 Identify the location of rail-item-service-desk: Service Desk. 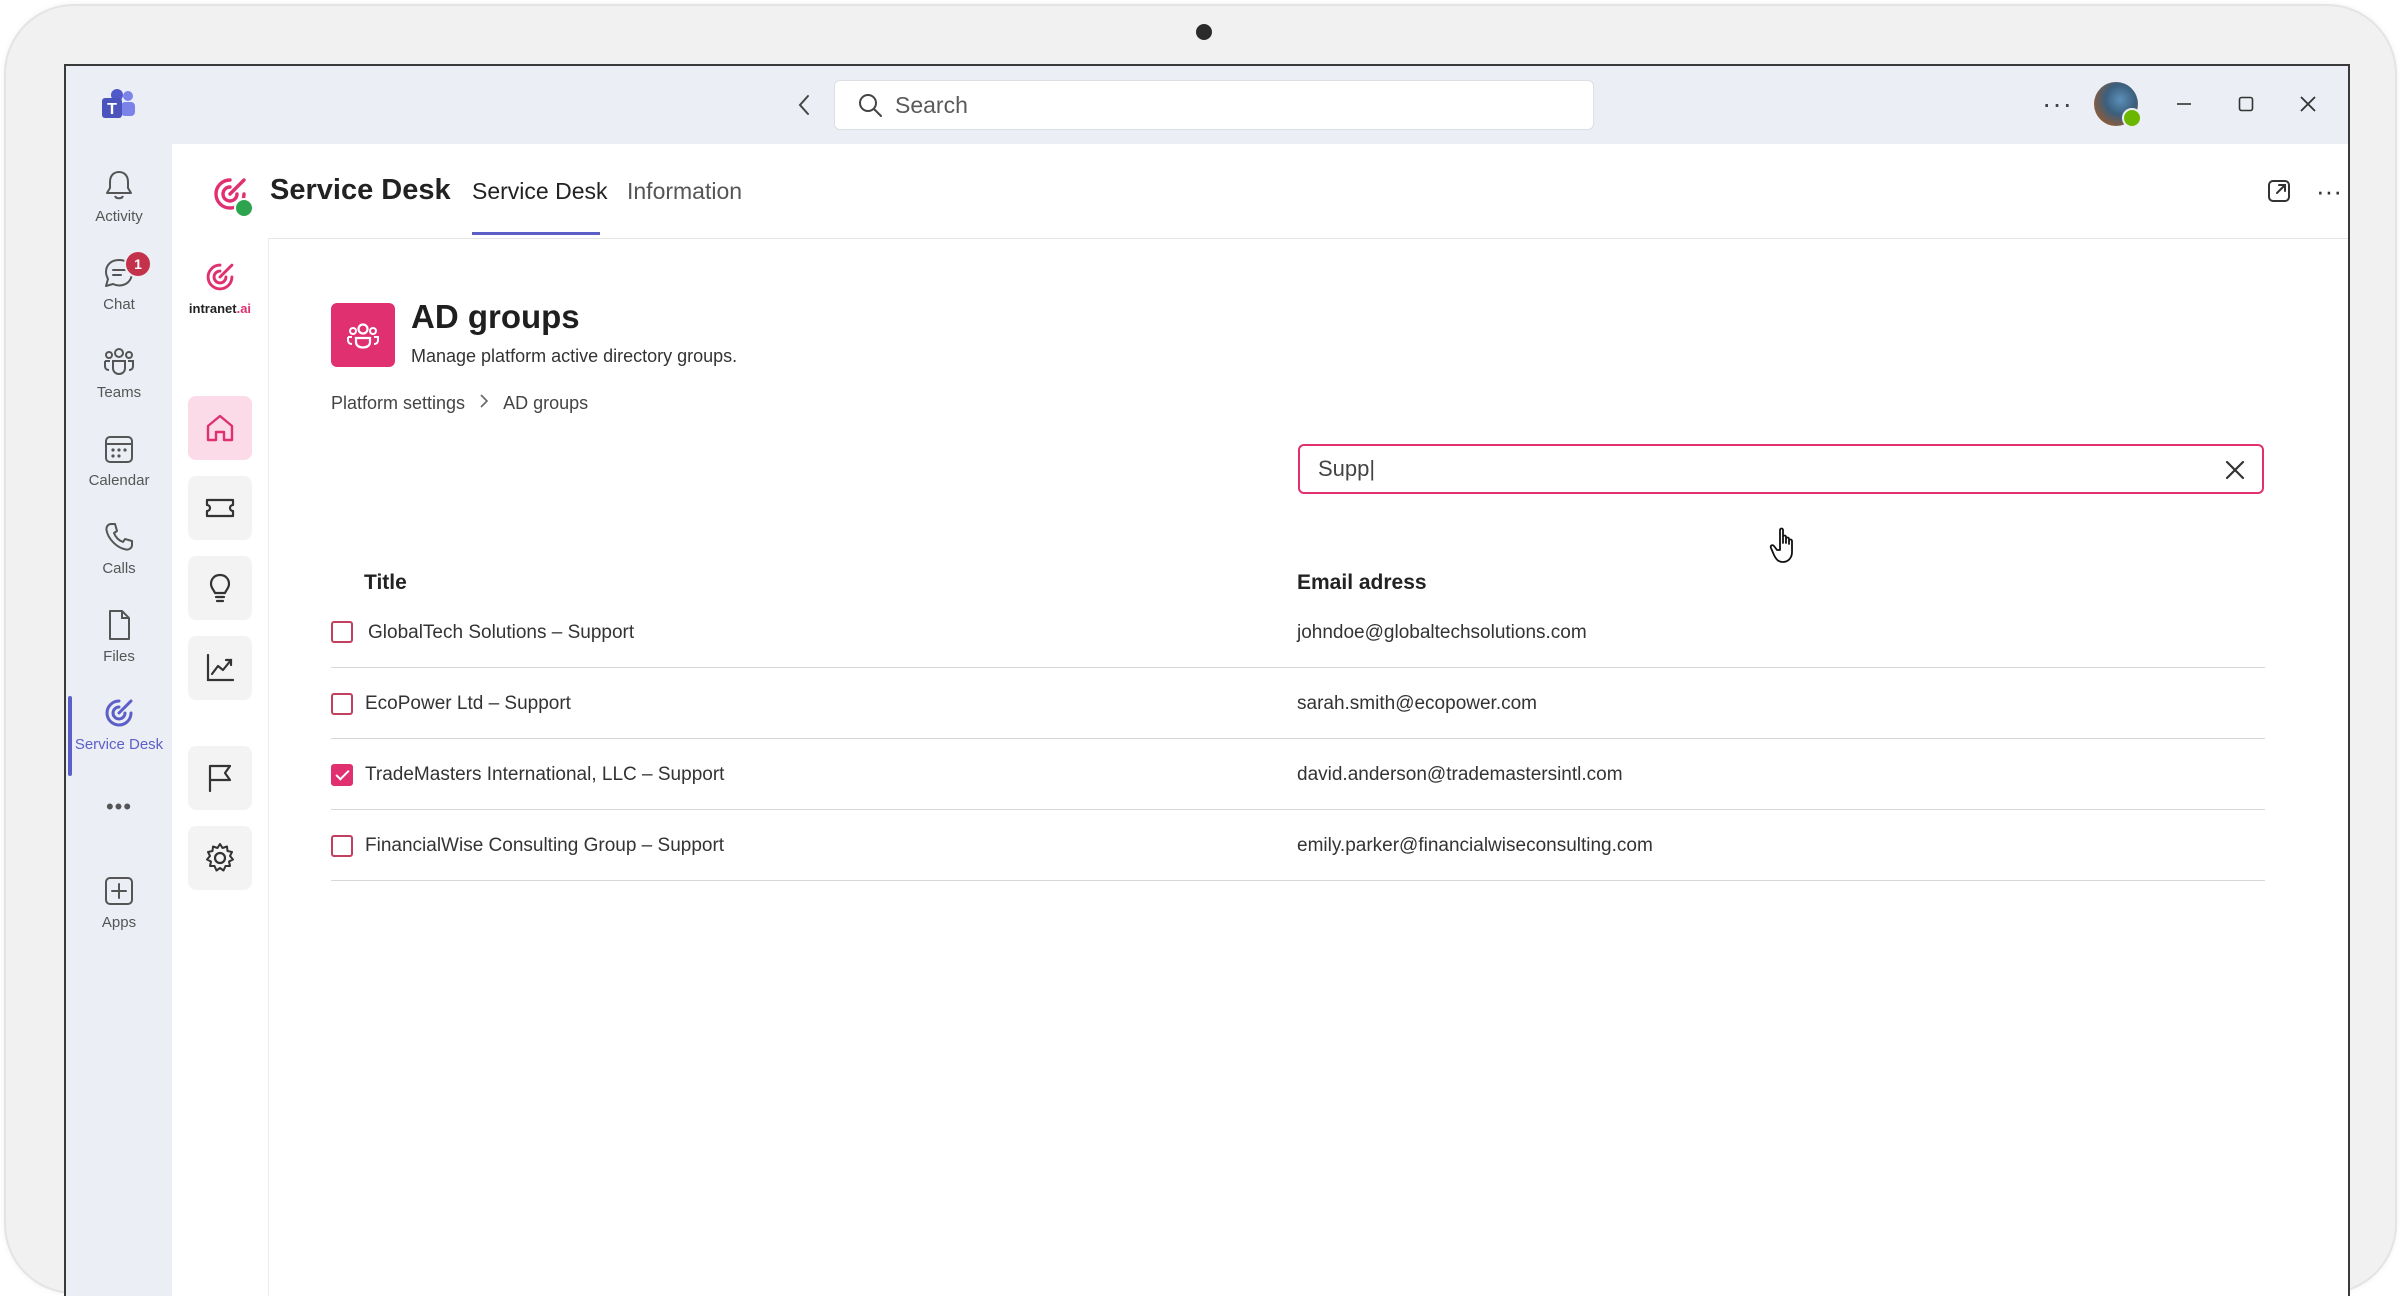
(119, 737).